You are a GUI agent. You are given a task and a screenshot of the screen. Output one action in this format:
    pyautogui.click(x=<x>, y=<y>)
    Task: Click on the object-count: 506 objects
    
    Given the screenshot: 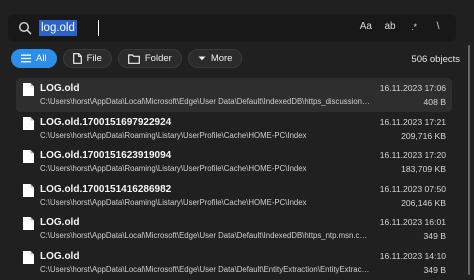 What is the action you would take?
    pyautogui.click(x=435, y=59)
    